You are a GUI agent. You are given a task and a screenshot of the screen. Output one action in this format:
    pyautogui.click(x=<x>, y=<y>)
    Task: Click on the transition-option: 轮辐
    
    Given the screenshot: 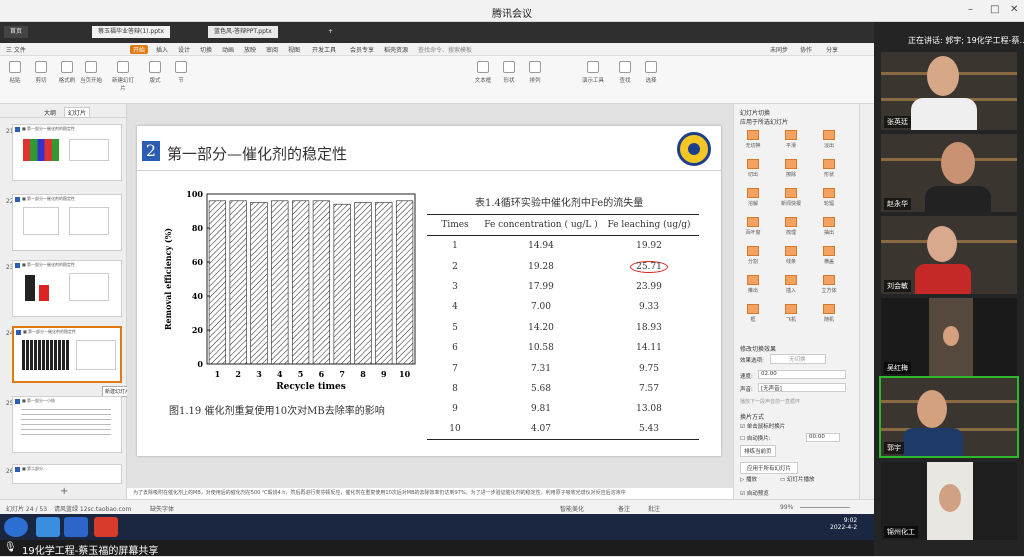 What is the action you would take?
    pyautogui.click(x=829, y=197)
    